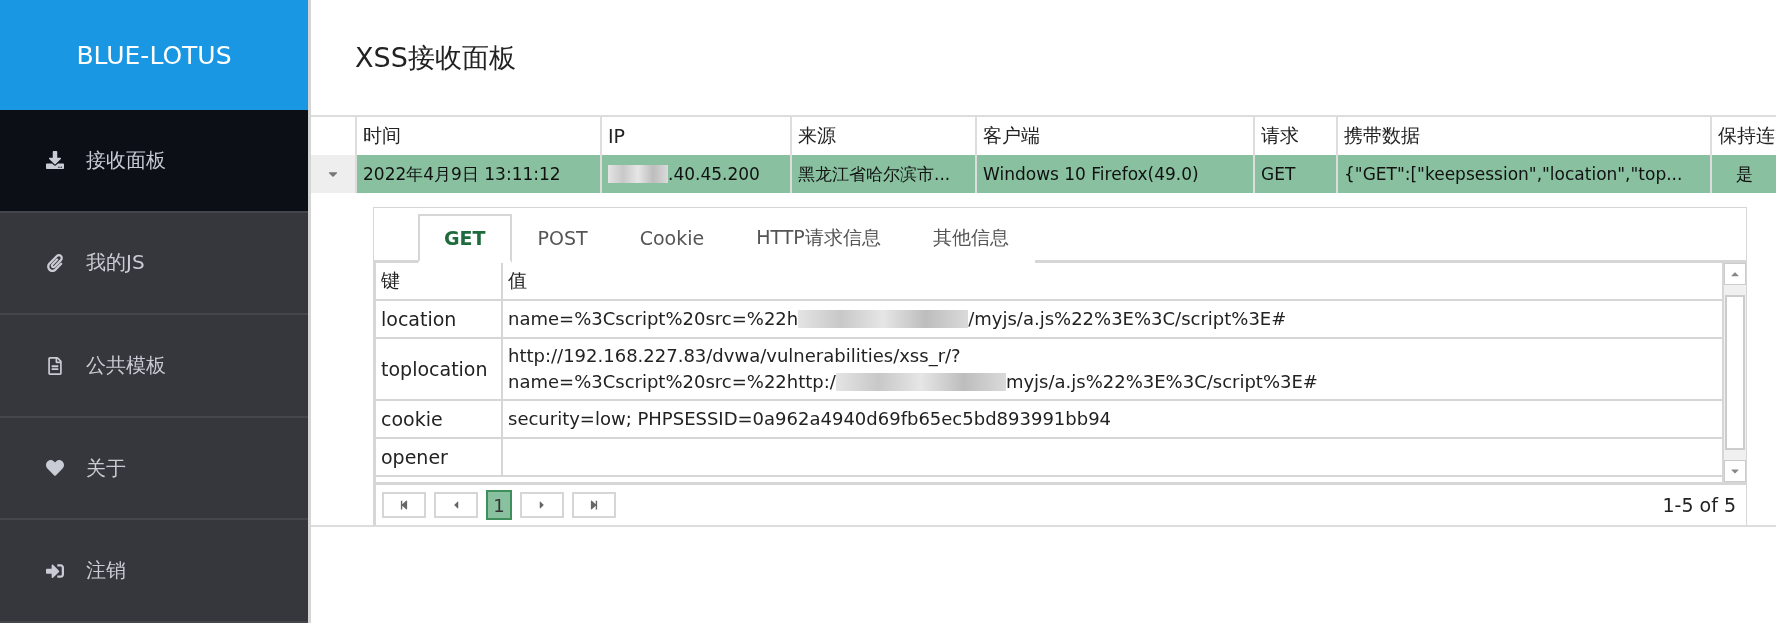 This screenshot has width=1776, height=623. I want to click on value-text: myjs/a.js%22%3E%3C/script%3E#, so click(1161, 382).